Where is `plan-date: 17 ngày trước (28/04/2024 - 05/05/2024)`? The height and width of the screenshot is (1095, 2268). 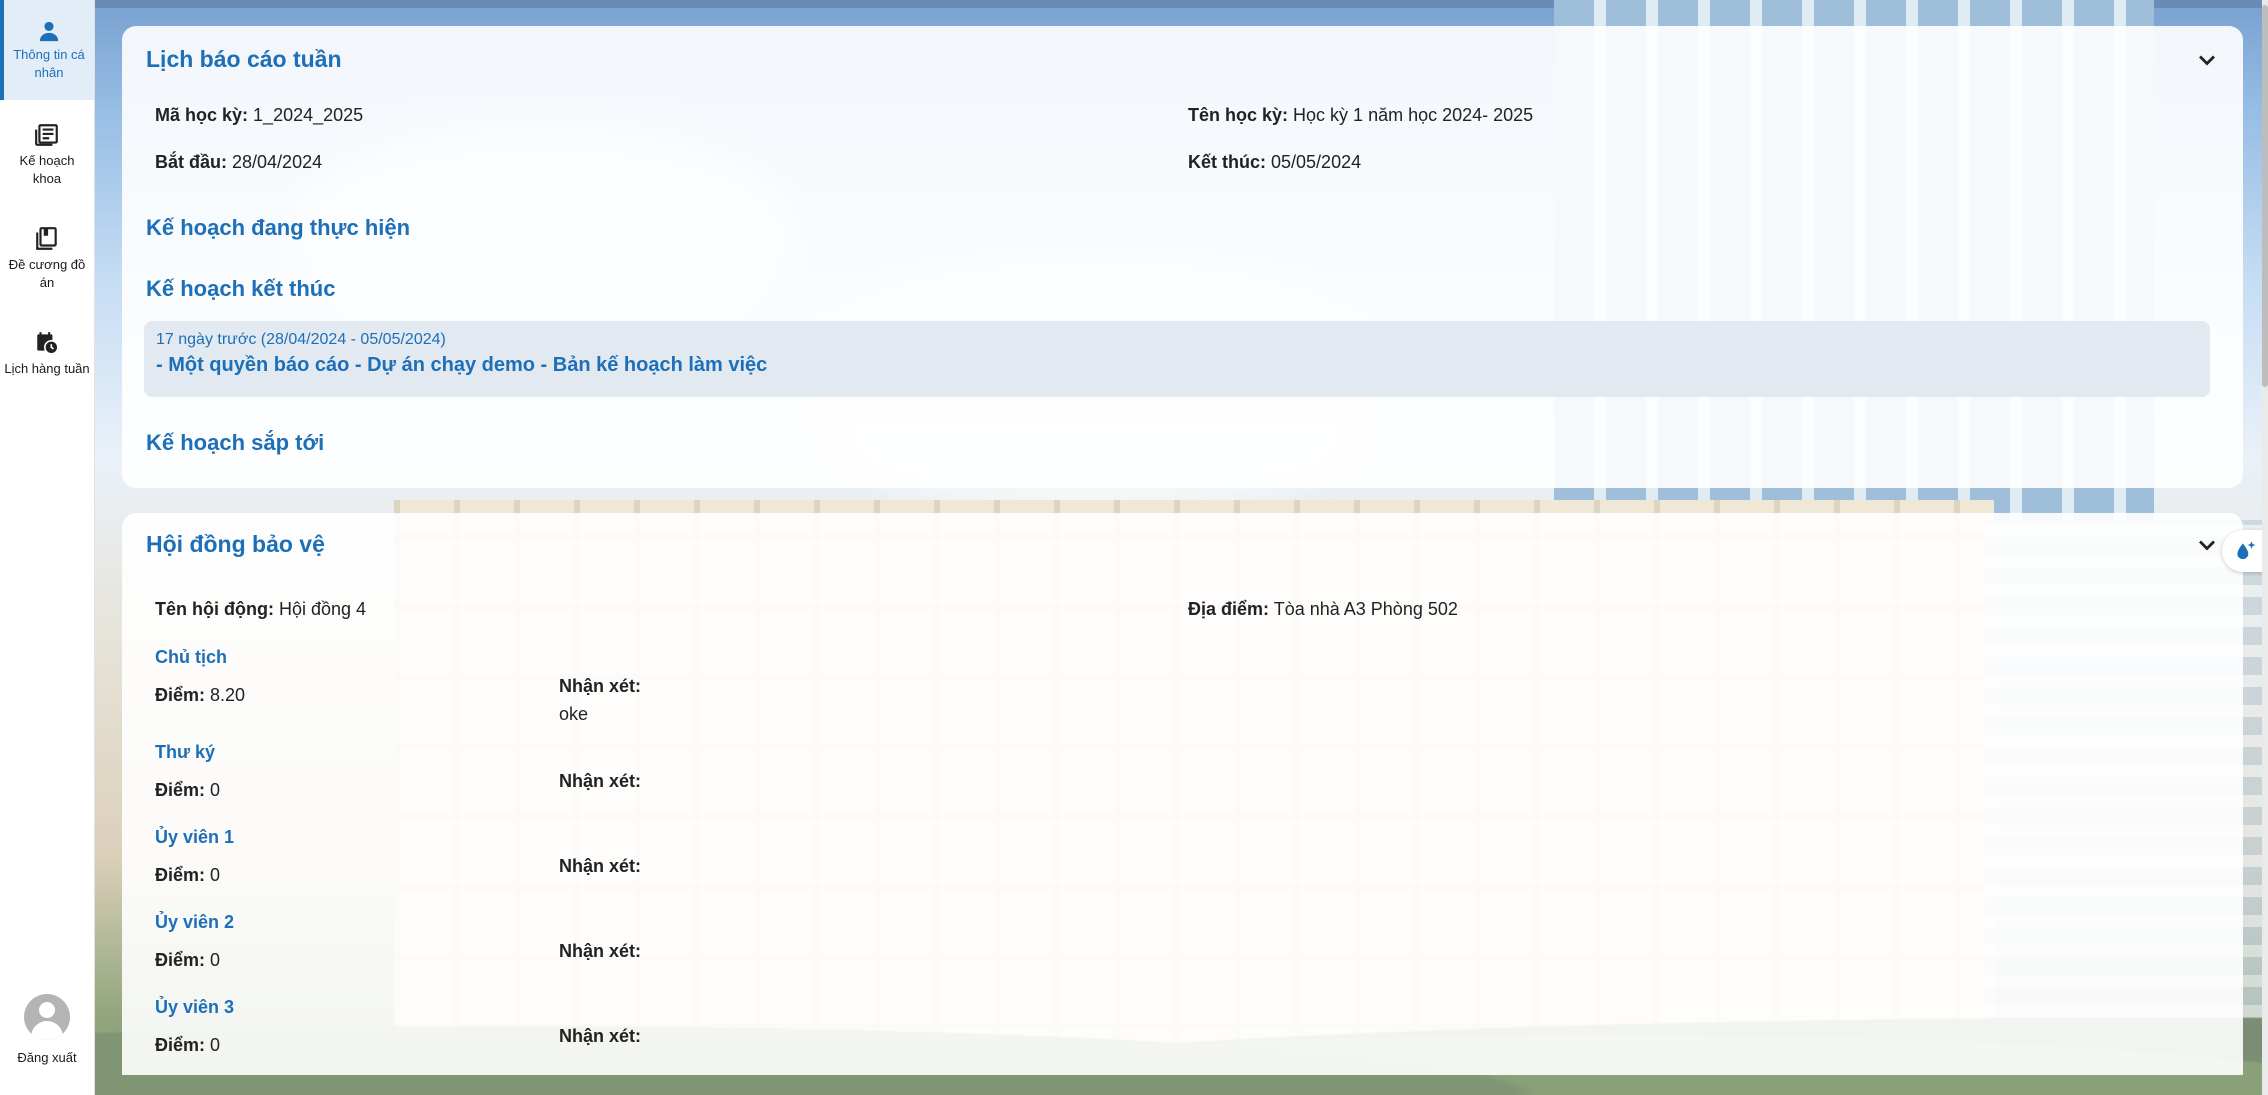 plan-date: 17 ngày trước (28/04/2024 - 05/05/2024) is located at coordinates (301, 339).